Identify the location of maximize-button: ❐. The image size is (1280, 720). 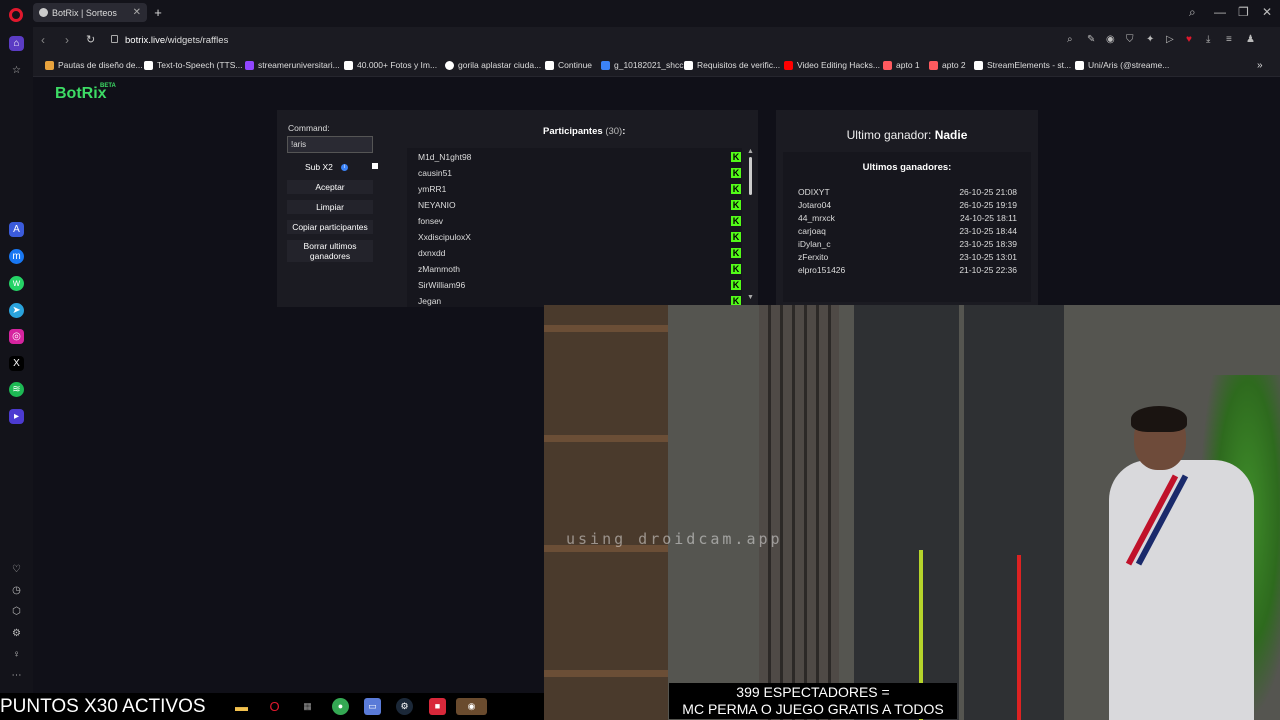
(1243, 12).